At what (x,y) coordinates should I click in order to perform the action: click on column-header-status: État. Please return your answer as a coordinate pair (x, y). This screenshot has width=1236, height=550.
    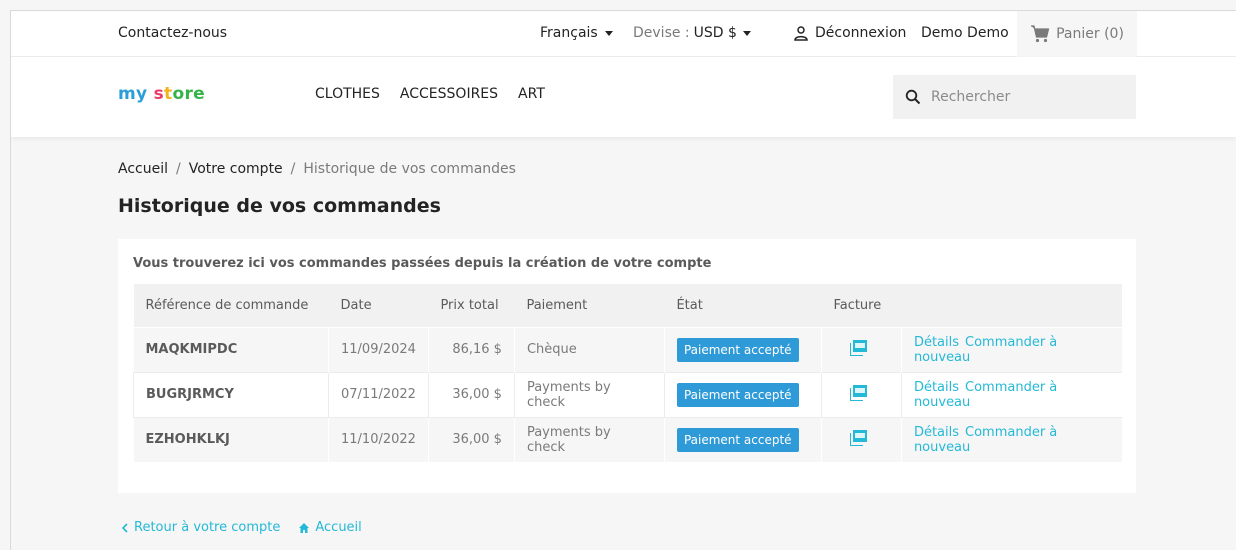
    Looking at the image, I should click on (743, 305).